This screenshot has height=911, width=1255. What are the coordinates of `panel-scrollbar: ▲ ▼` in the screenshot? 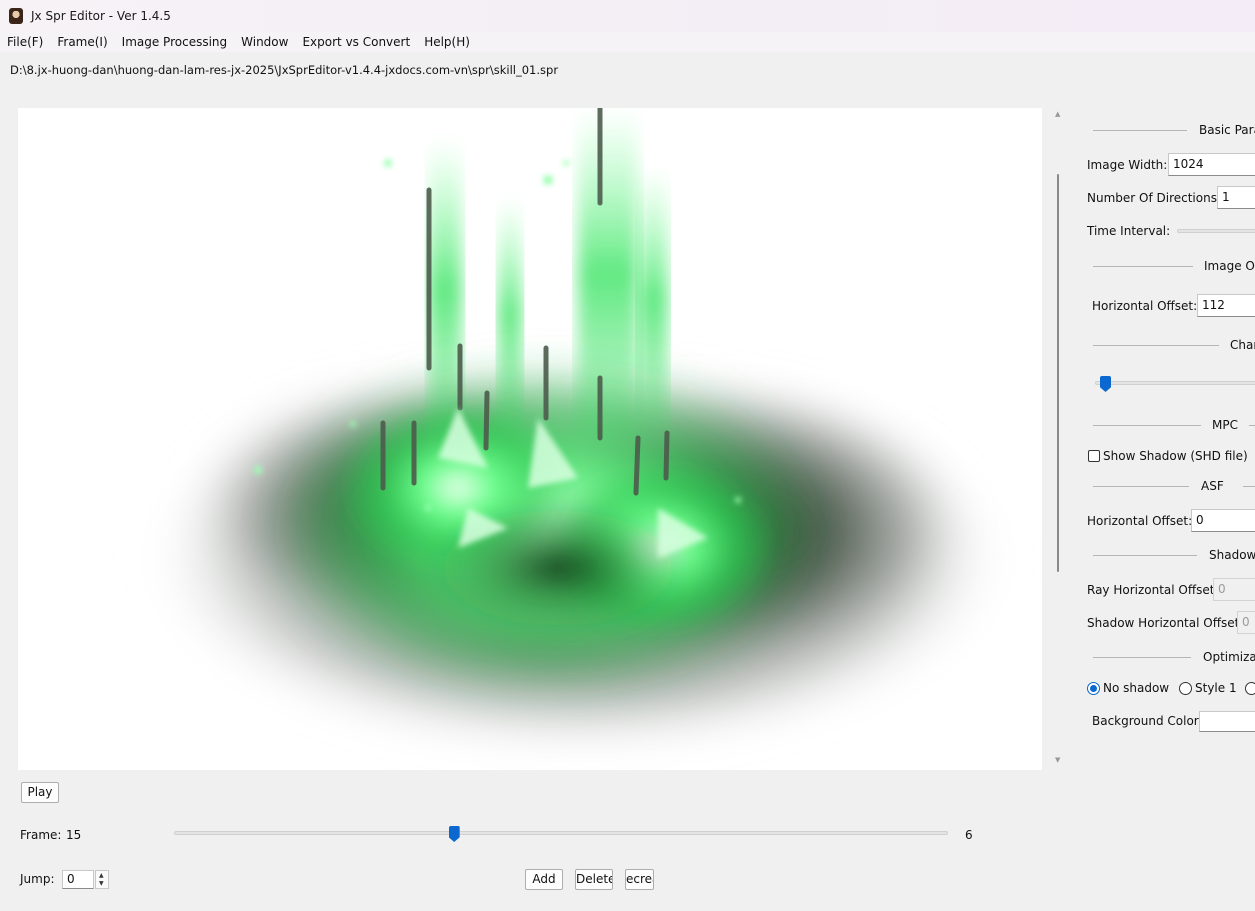 It's located at (1058, 439).